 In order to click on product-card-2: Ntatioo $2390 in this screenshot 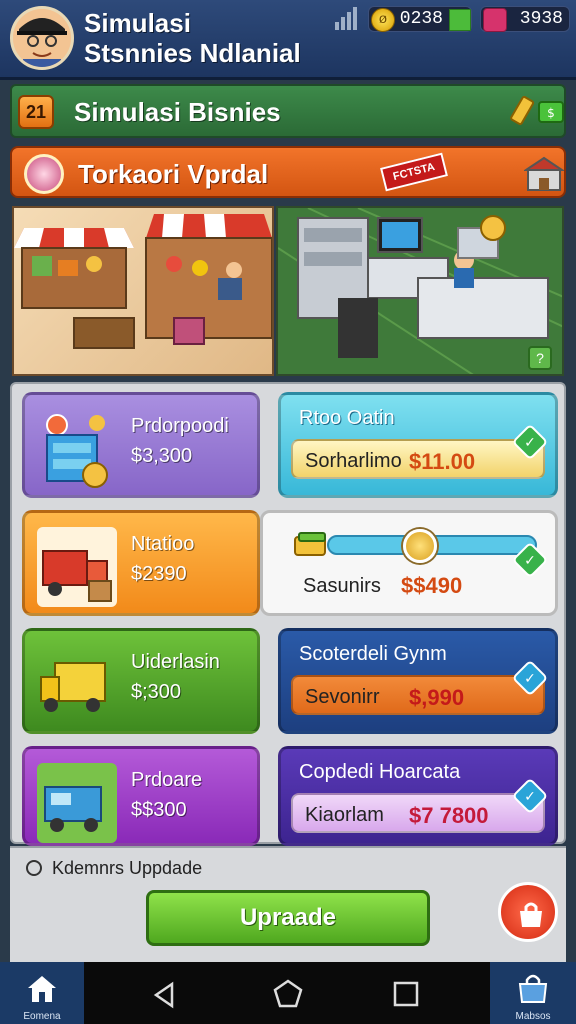, I will do `click(141, 563)`.